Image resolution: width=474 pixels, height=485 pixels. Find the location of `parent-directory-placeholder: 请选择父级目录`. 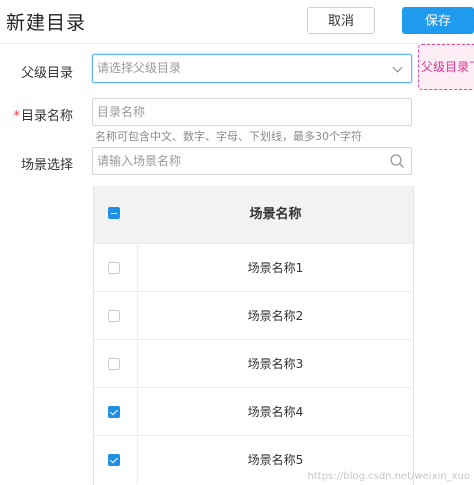

parent-directory-placeholder: 请选择父级目录 is located at coordinates (139, 68).